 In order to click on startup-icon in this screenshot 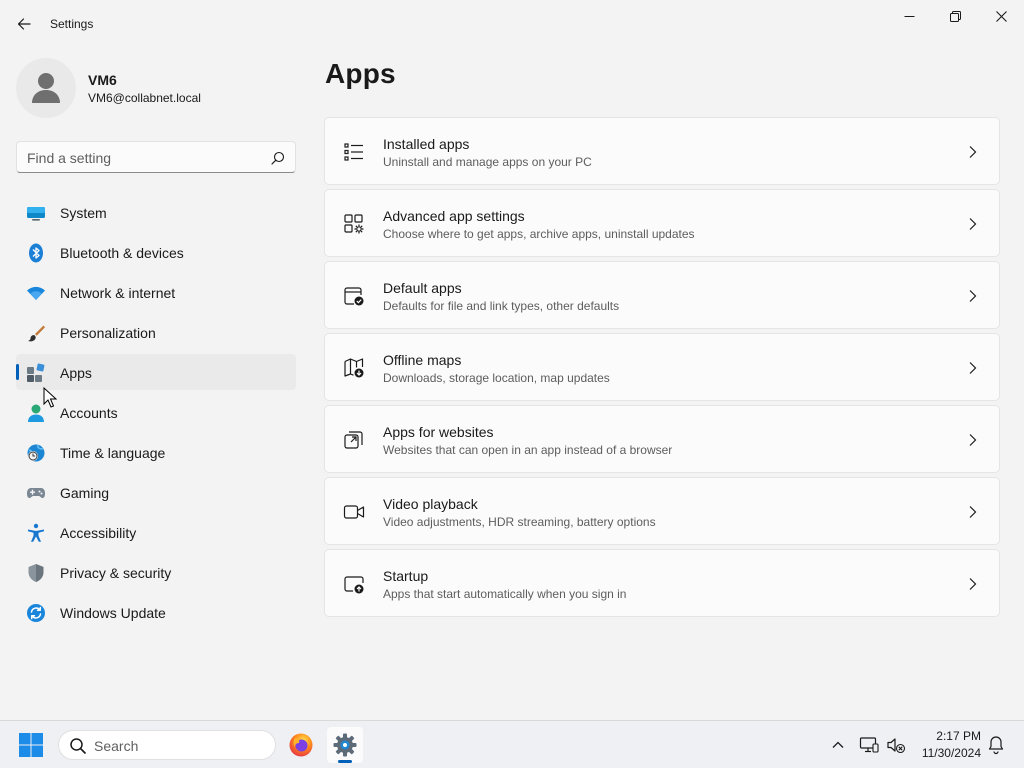, I will do `click(354, 585)`.